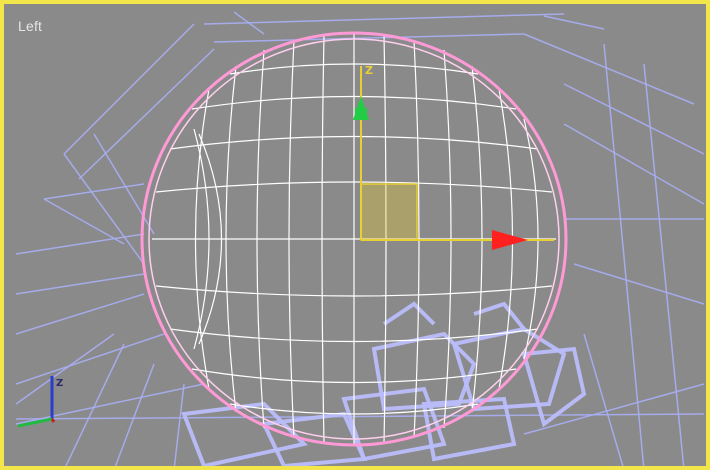 This screenshot has width=710, height=470. I want to click on gizmo-right-arrow-icon, so click(510, 240).